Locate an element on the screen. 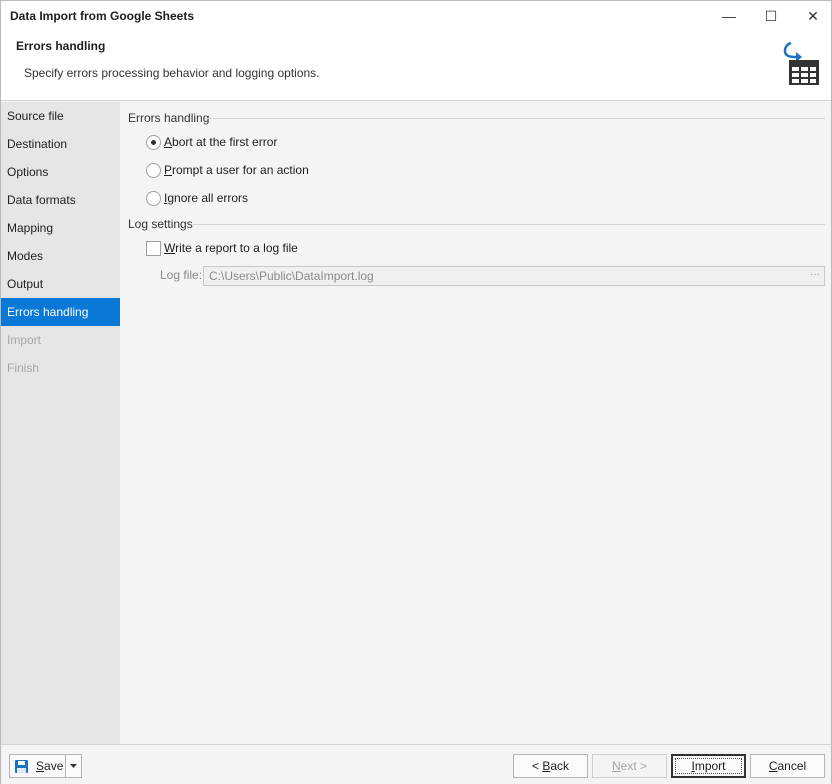 The height and width of the screenshot is (784, 832). write-report-checkbox-row: Write a report to a log file is located at coordinates (222, 248).